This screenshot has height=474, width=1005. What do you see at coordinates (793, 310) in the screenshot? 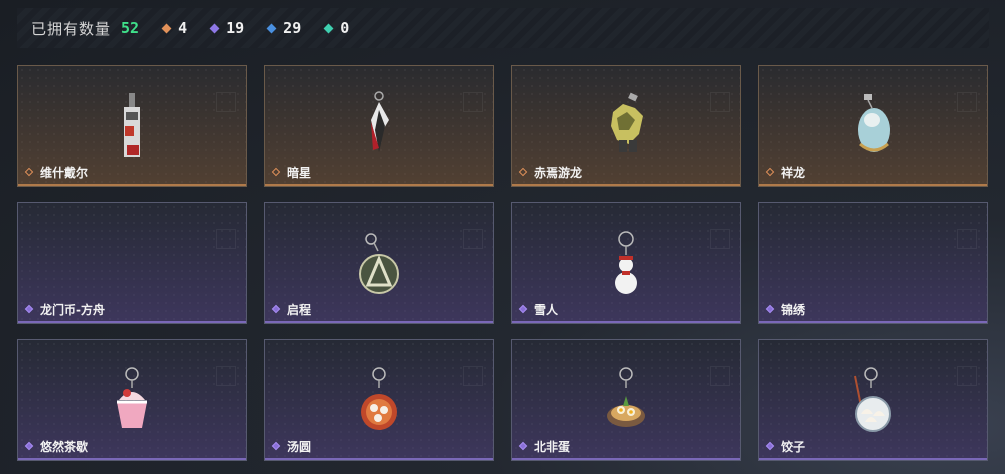
I see `charm-name: 锦绣` at bounding box center [793, 310].